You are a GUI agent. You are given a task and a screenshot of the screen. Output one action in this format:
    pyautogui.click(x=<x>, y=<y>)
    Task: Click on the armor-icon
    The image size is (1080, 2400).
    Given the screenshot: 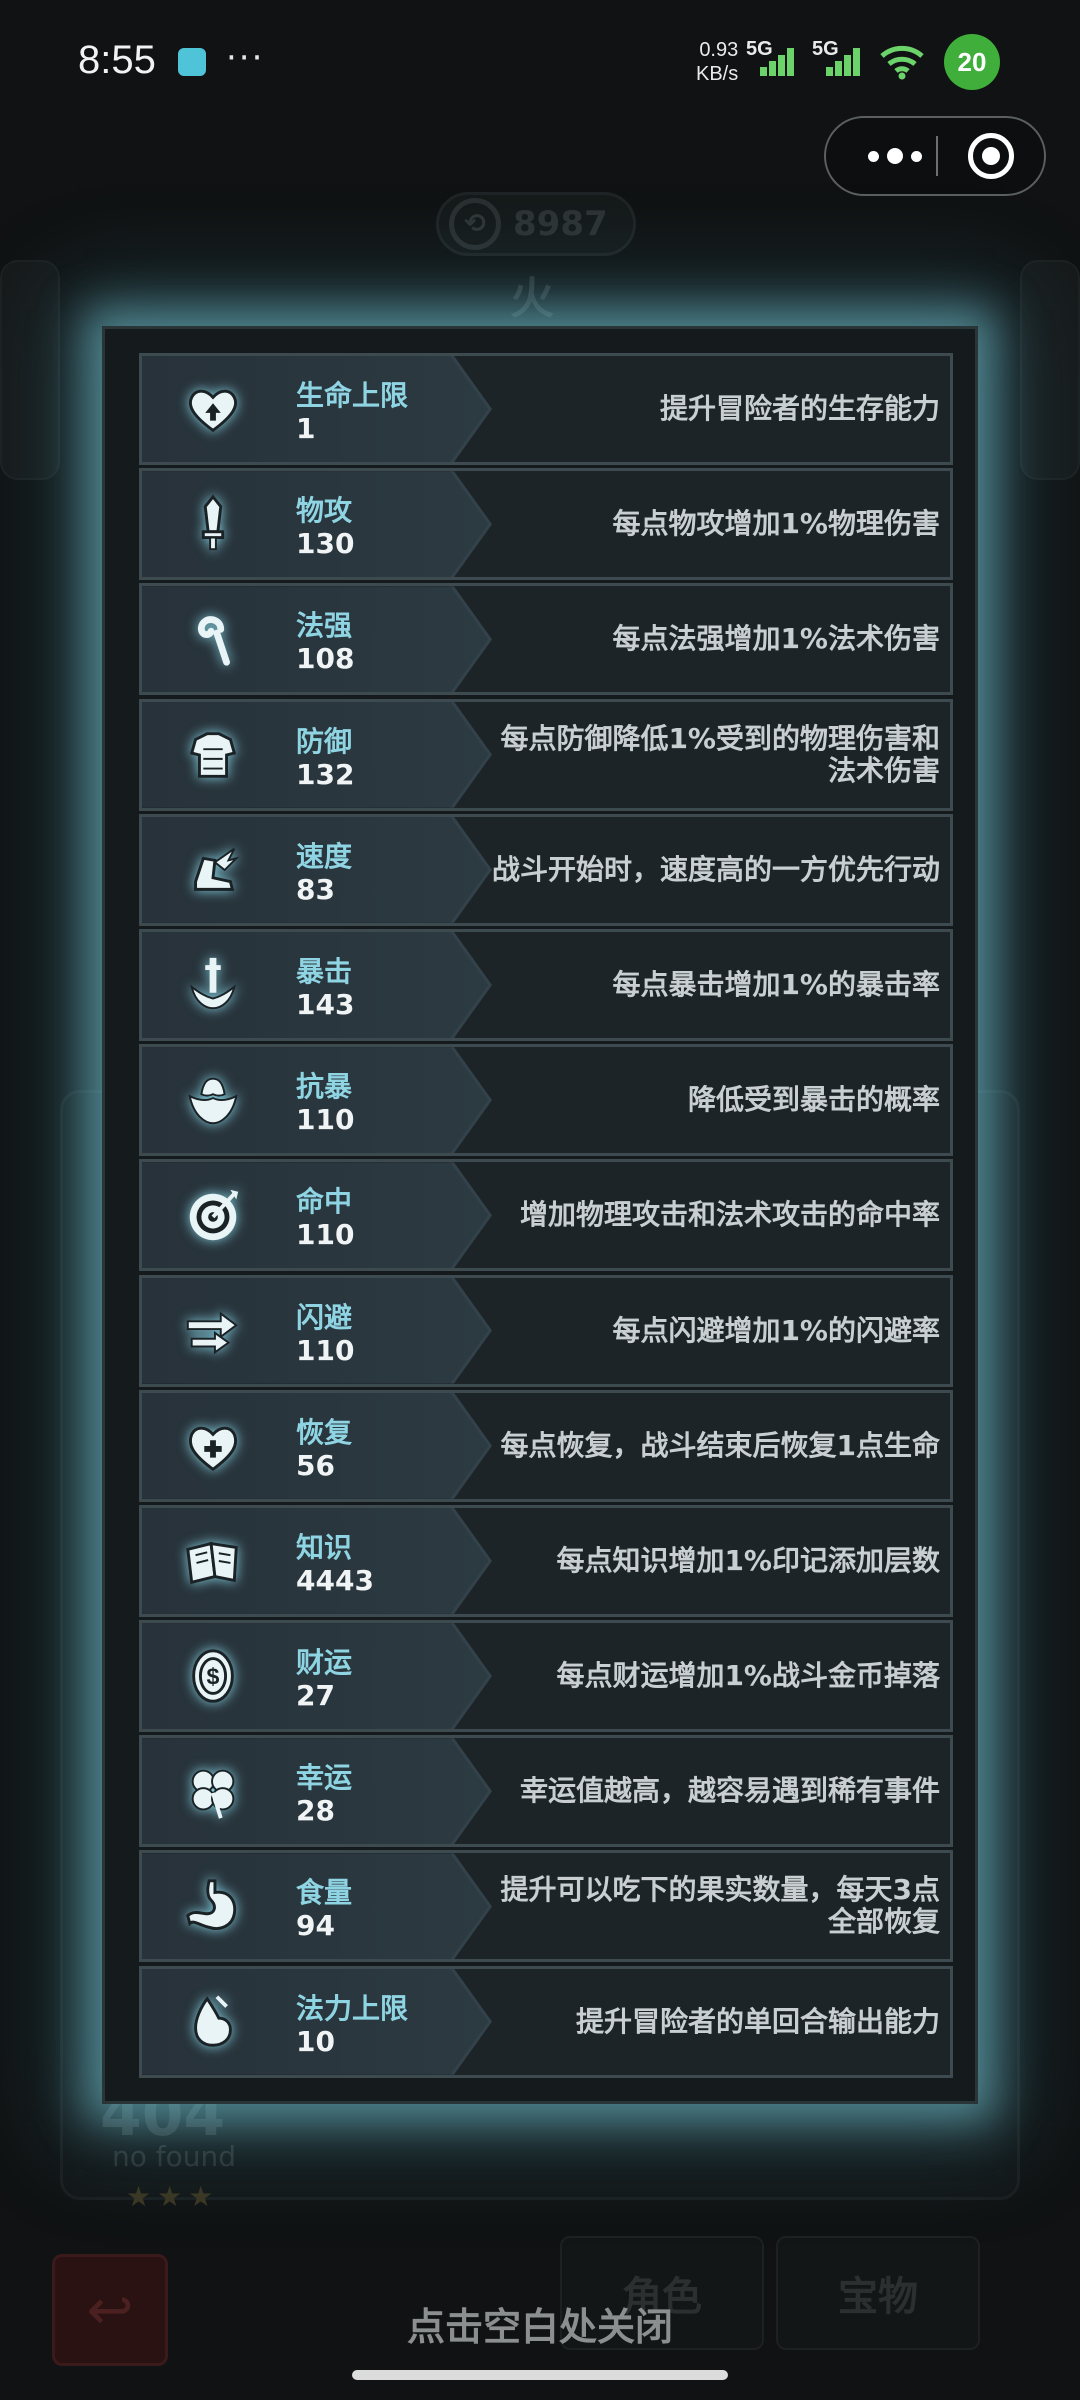 What is the action you would take?
    pyautogui.click(x=213, y=755)
    